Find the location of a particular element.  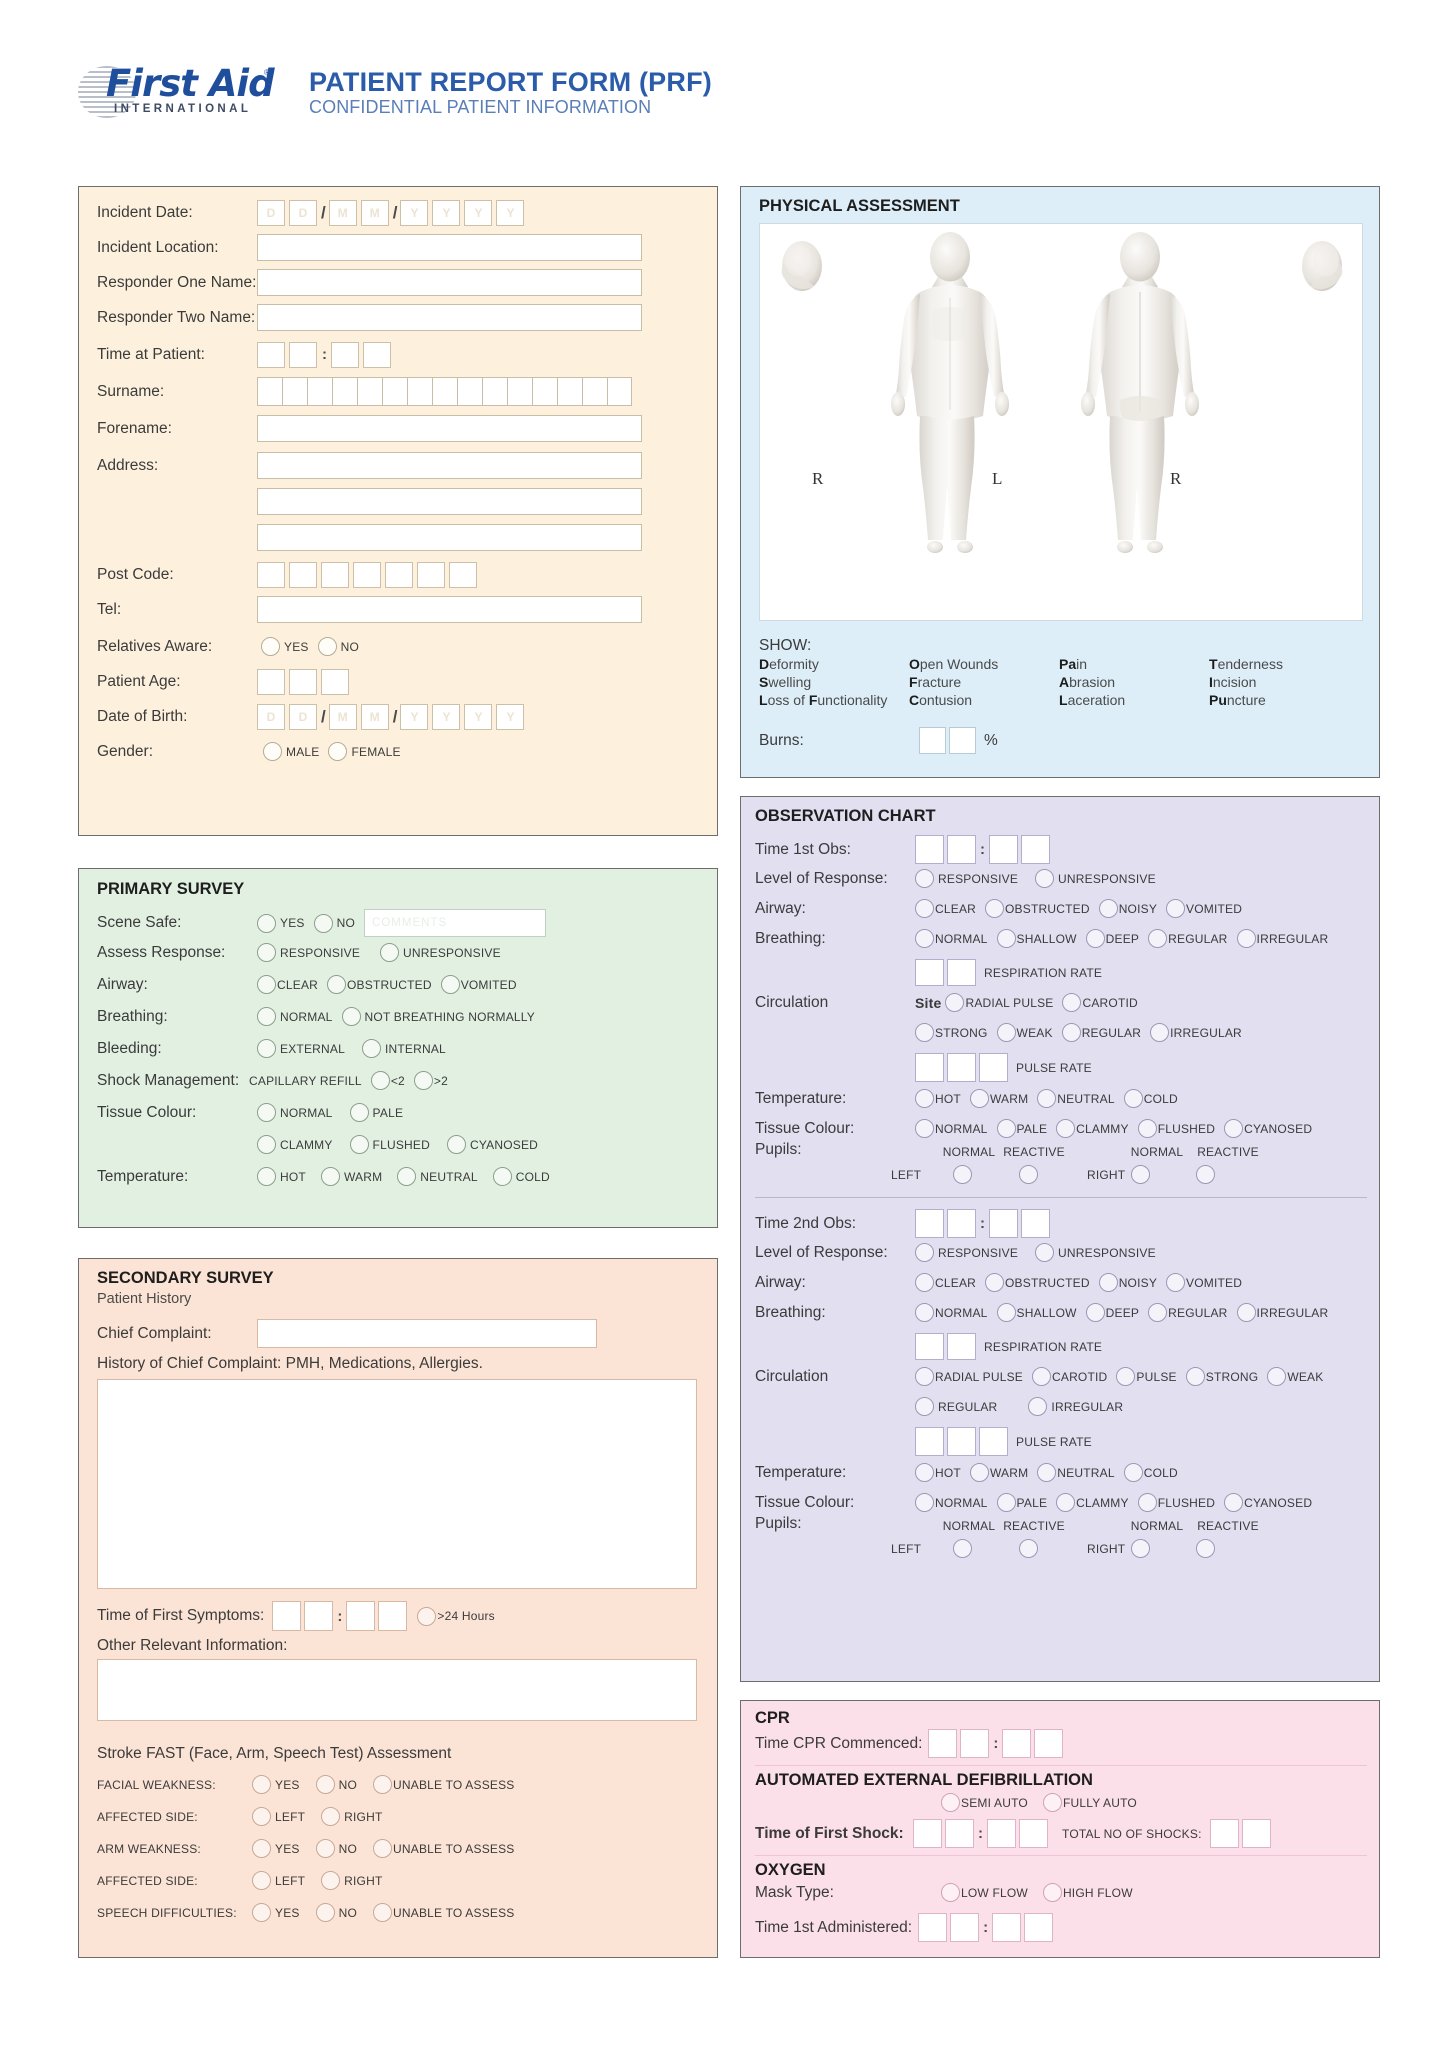

responder-two-input is located at coordinates (449, 317).